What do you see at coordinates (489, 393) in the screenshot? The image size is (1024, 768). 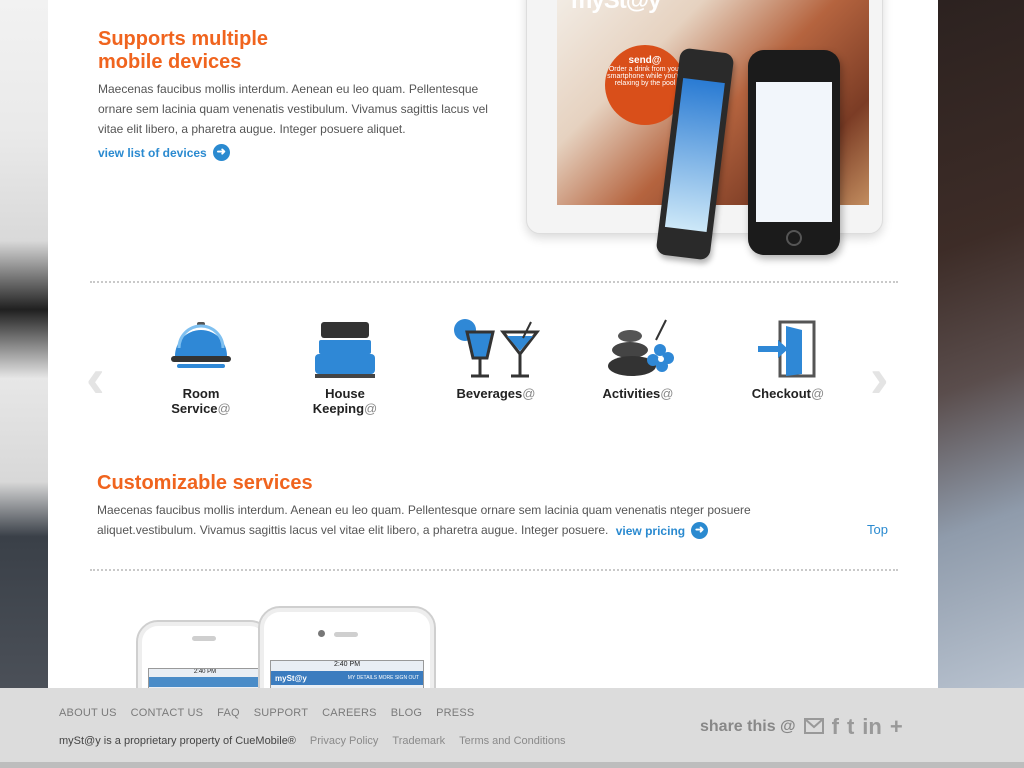 I see `service-beverages-label: Beverages` at bounding box center [489, 393].